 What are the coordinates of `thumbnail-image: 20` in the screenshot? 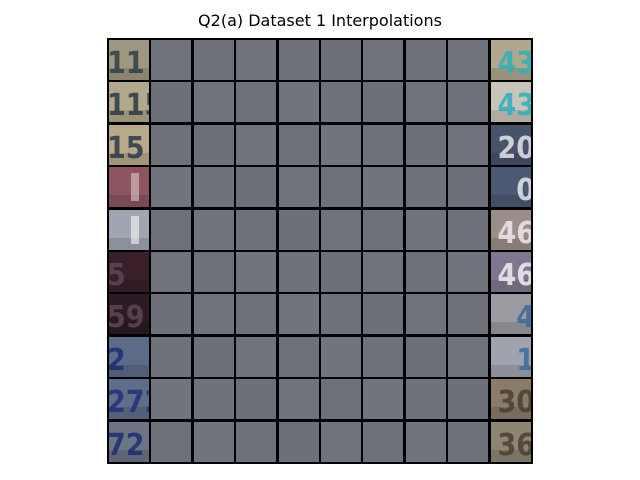 It's located at (510, 144).